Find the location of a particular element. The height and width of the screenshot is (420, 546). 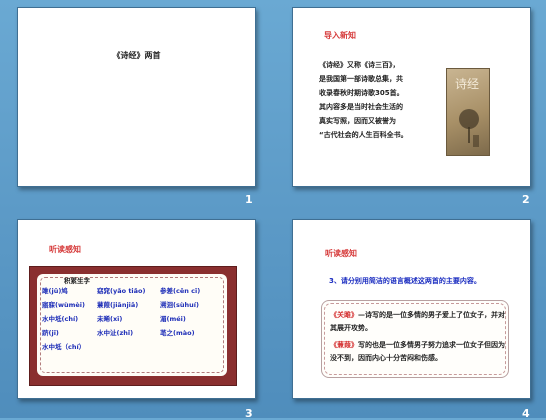

vocab-item: 水中坻（chí） is located at coordinates (64, 347).